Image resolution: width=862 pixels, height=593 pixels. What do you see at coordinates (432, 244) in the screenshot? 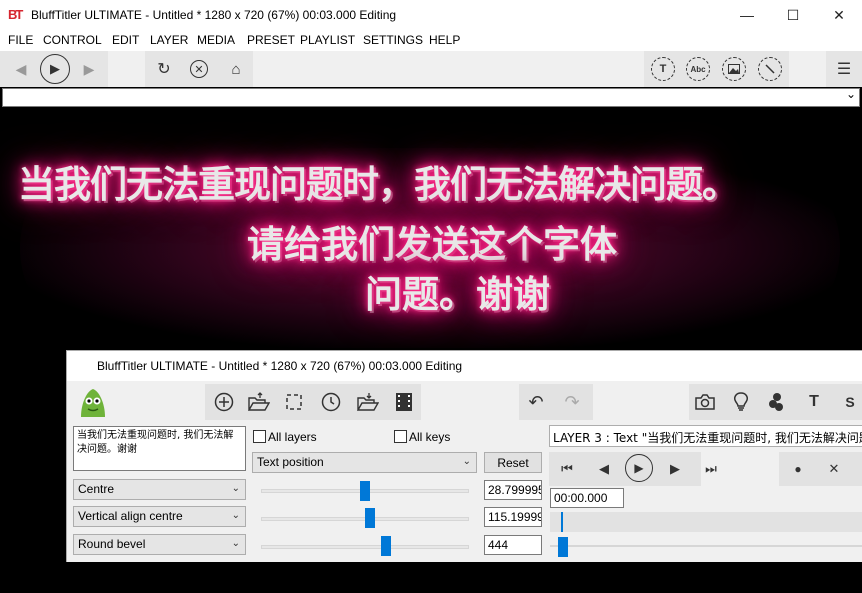
I see `preview-text-line-2: 请给我们发送这个字体` at bounding box center [432, 244].